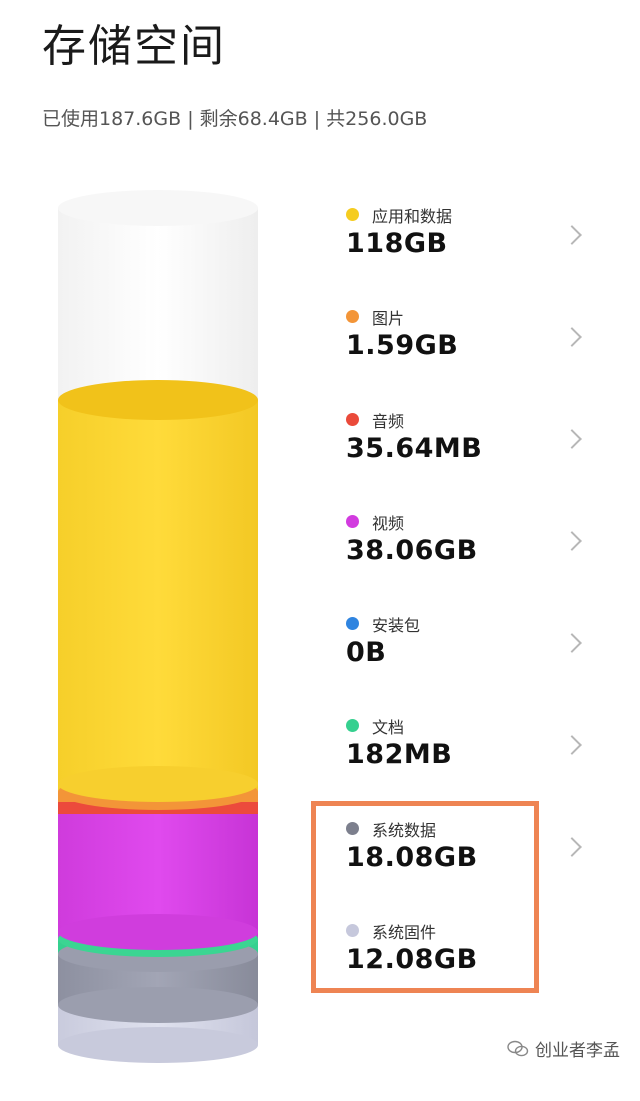 This screenshot has width=640, height=1101. I want to click on segment-free, so click(158, 304).